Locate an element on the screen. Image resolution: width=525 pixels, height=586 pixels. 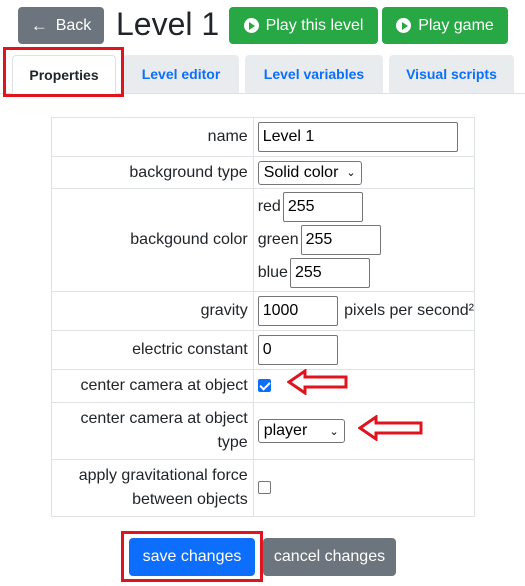
center-camera-checkbox is located at coordinates (264, 386).